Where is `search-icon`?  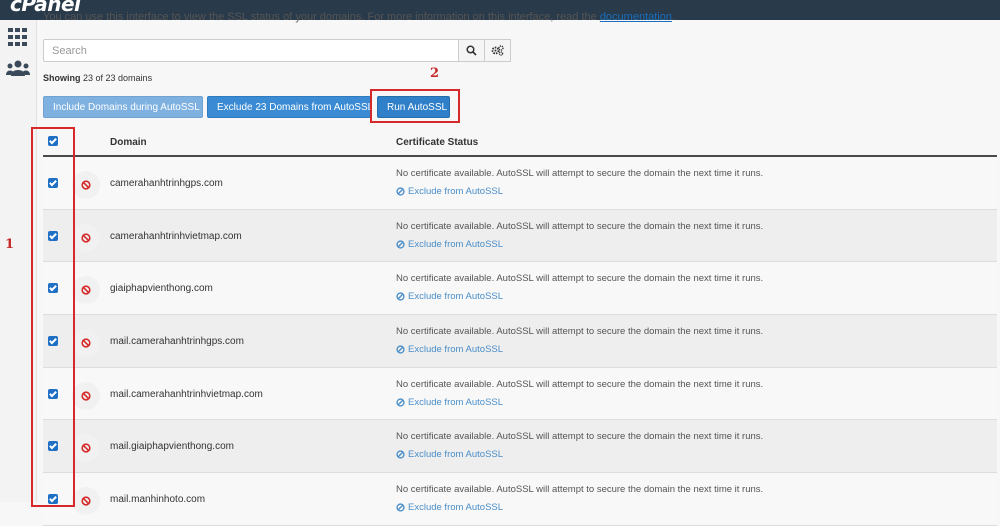 search-icon is located at coordinates (471, 50).